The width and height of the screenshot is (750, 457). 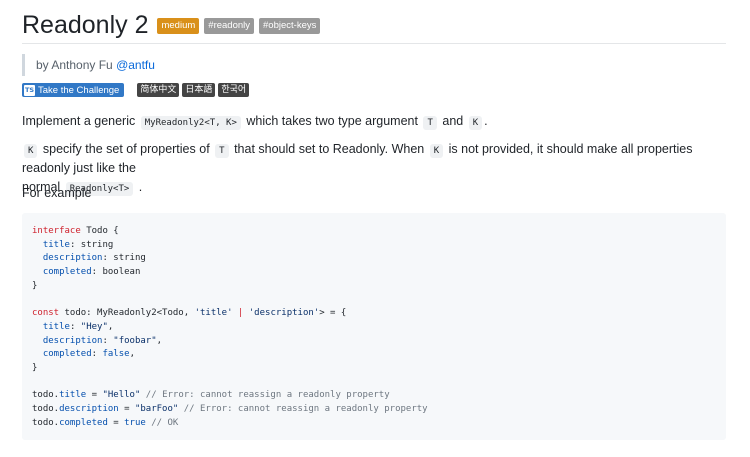 I want to click on description-paragraph-3: For example, so click(x=57, y=193).